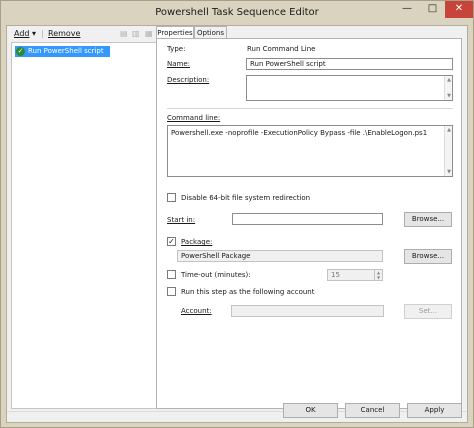 The height and width of the screenshot is (428, 474). I want to click on title-bar: Powershell Task Sequence Editor — □ ✕, so click(237, 13).